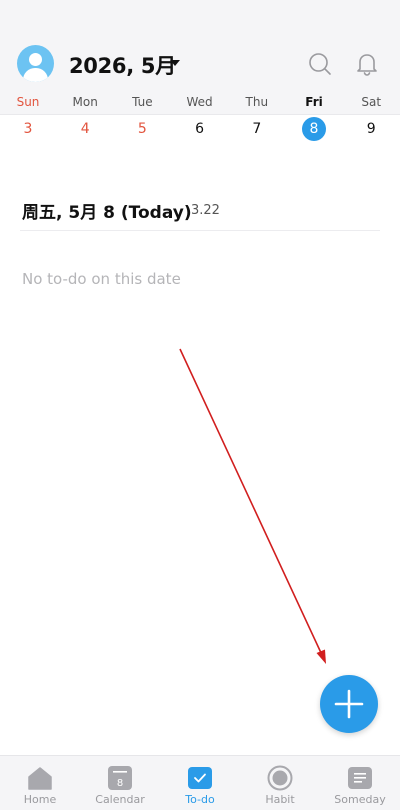 The image size is (400, 810). What do you see at coordinates (257, 129) in the screenshot?
I see `date-cell-7: 7` at bounding box center [257, 129].